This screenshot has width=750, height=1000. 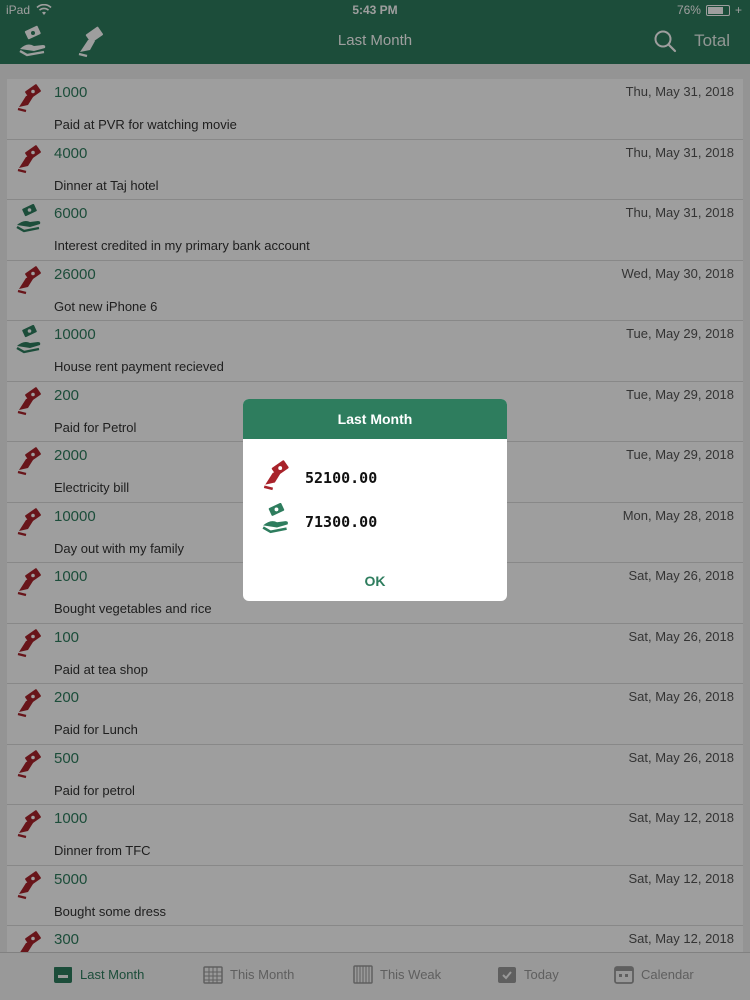 What do you see at coordinates (375, 500) in the screenshot?
I see `totals-alert: Last Month 52100.00 71300.00 OK` at bounding box center [375, 500].